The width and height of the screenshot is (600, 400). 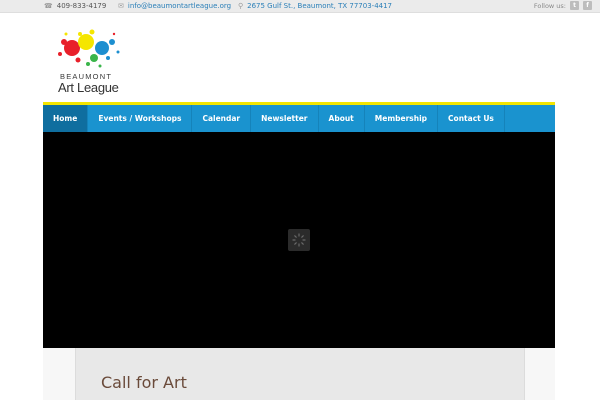 I want to click on phone-info: ☎ 409-833-4179, so click(x=75, y=6).